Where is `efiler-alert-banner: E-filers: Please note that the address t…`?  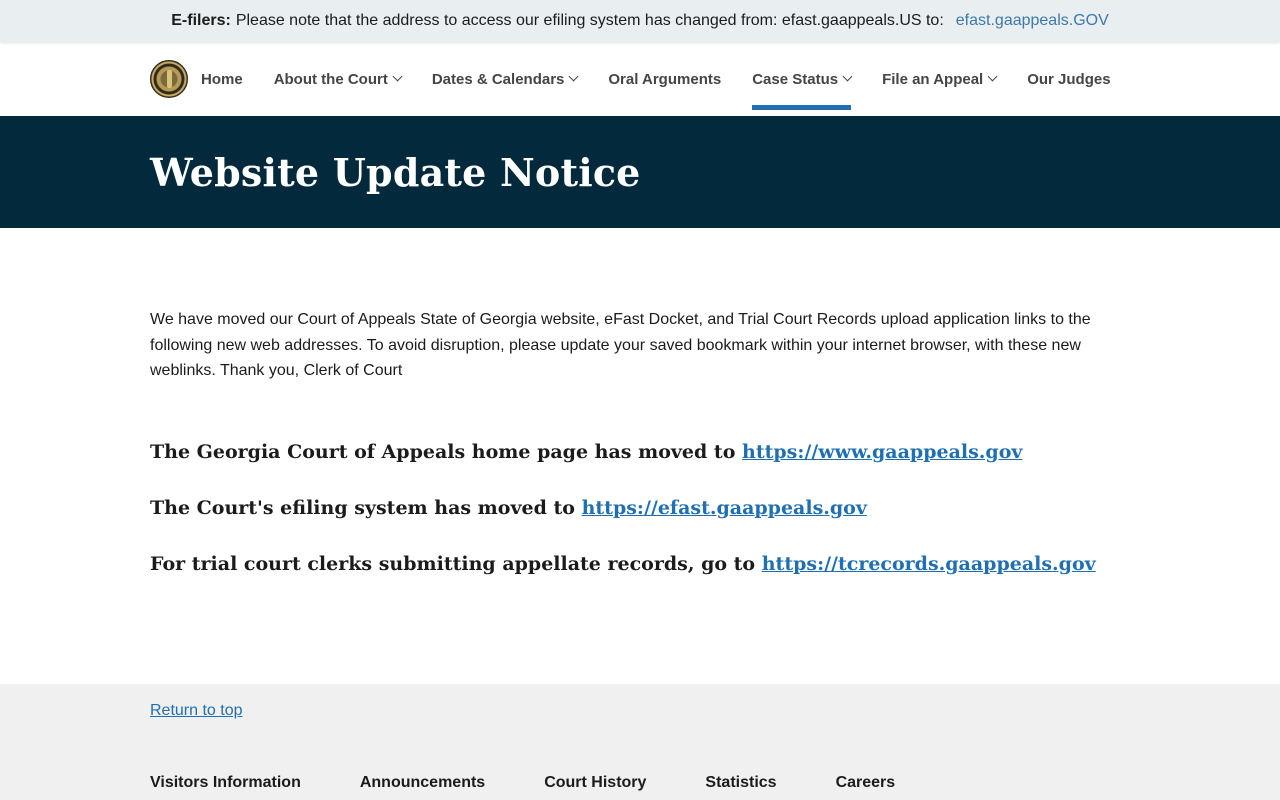
efiler-alert-banner: E-filers: Please note that the address t… is located at coordinates (640, 21).